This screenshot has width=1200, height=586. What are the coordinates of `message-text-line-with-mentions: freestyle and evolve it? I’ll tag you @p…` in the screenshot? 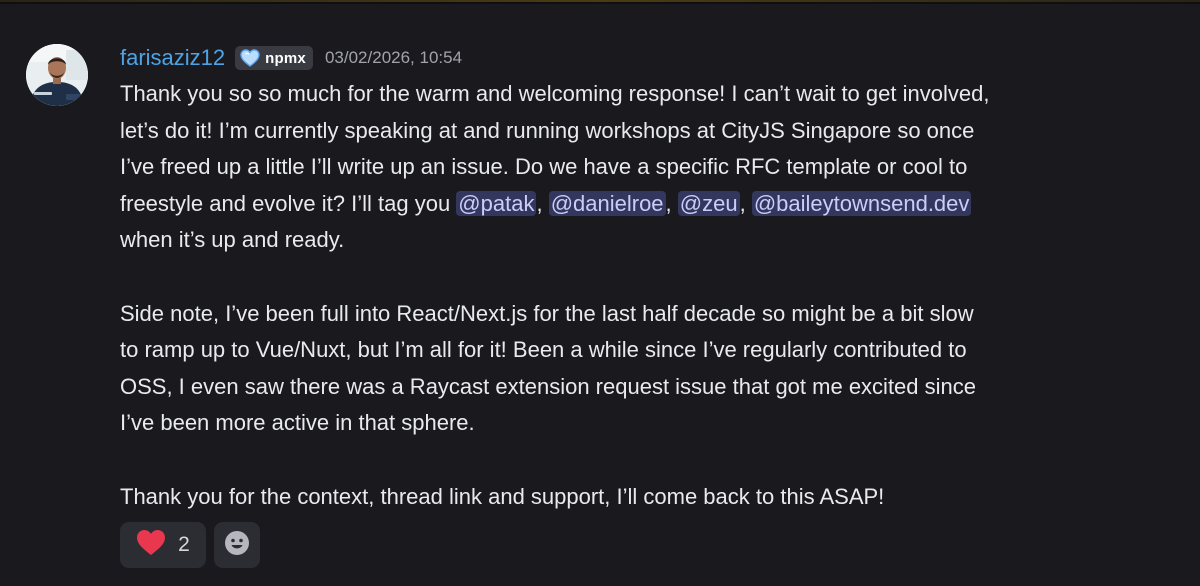 It's located at (620, 204).